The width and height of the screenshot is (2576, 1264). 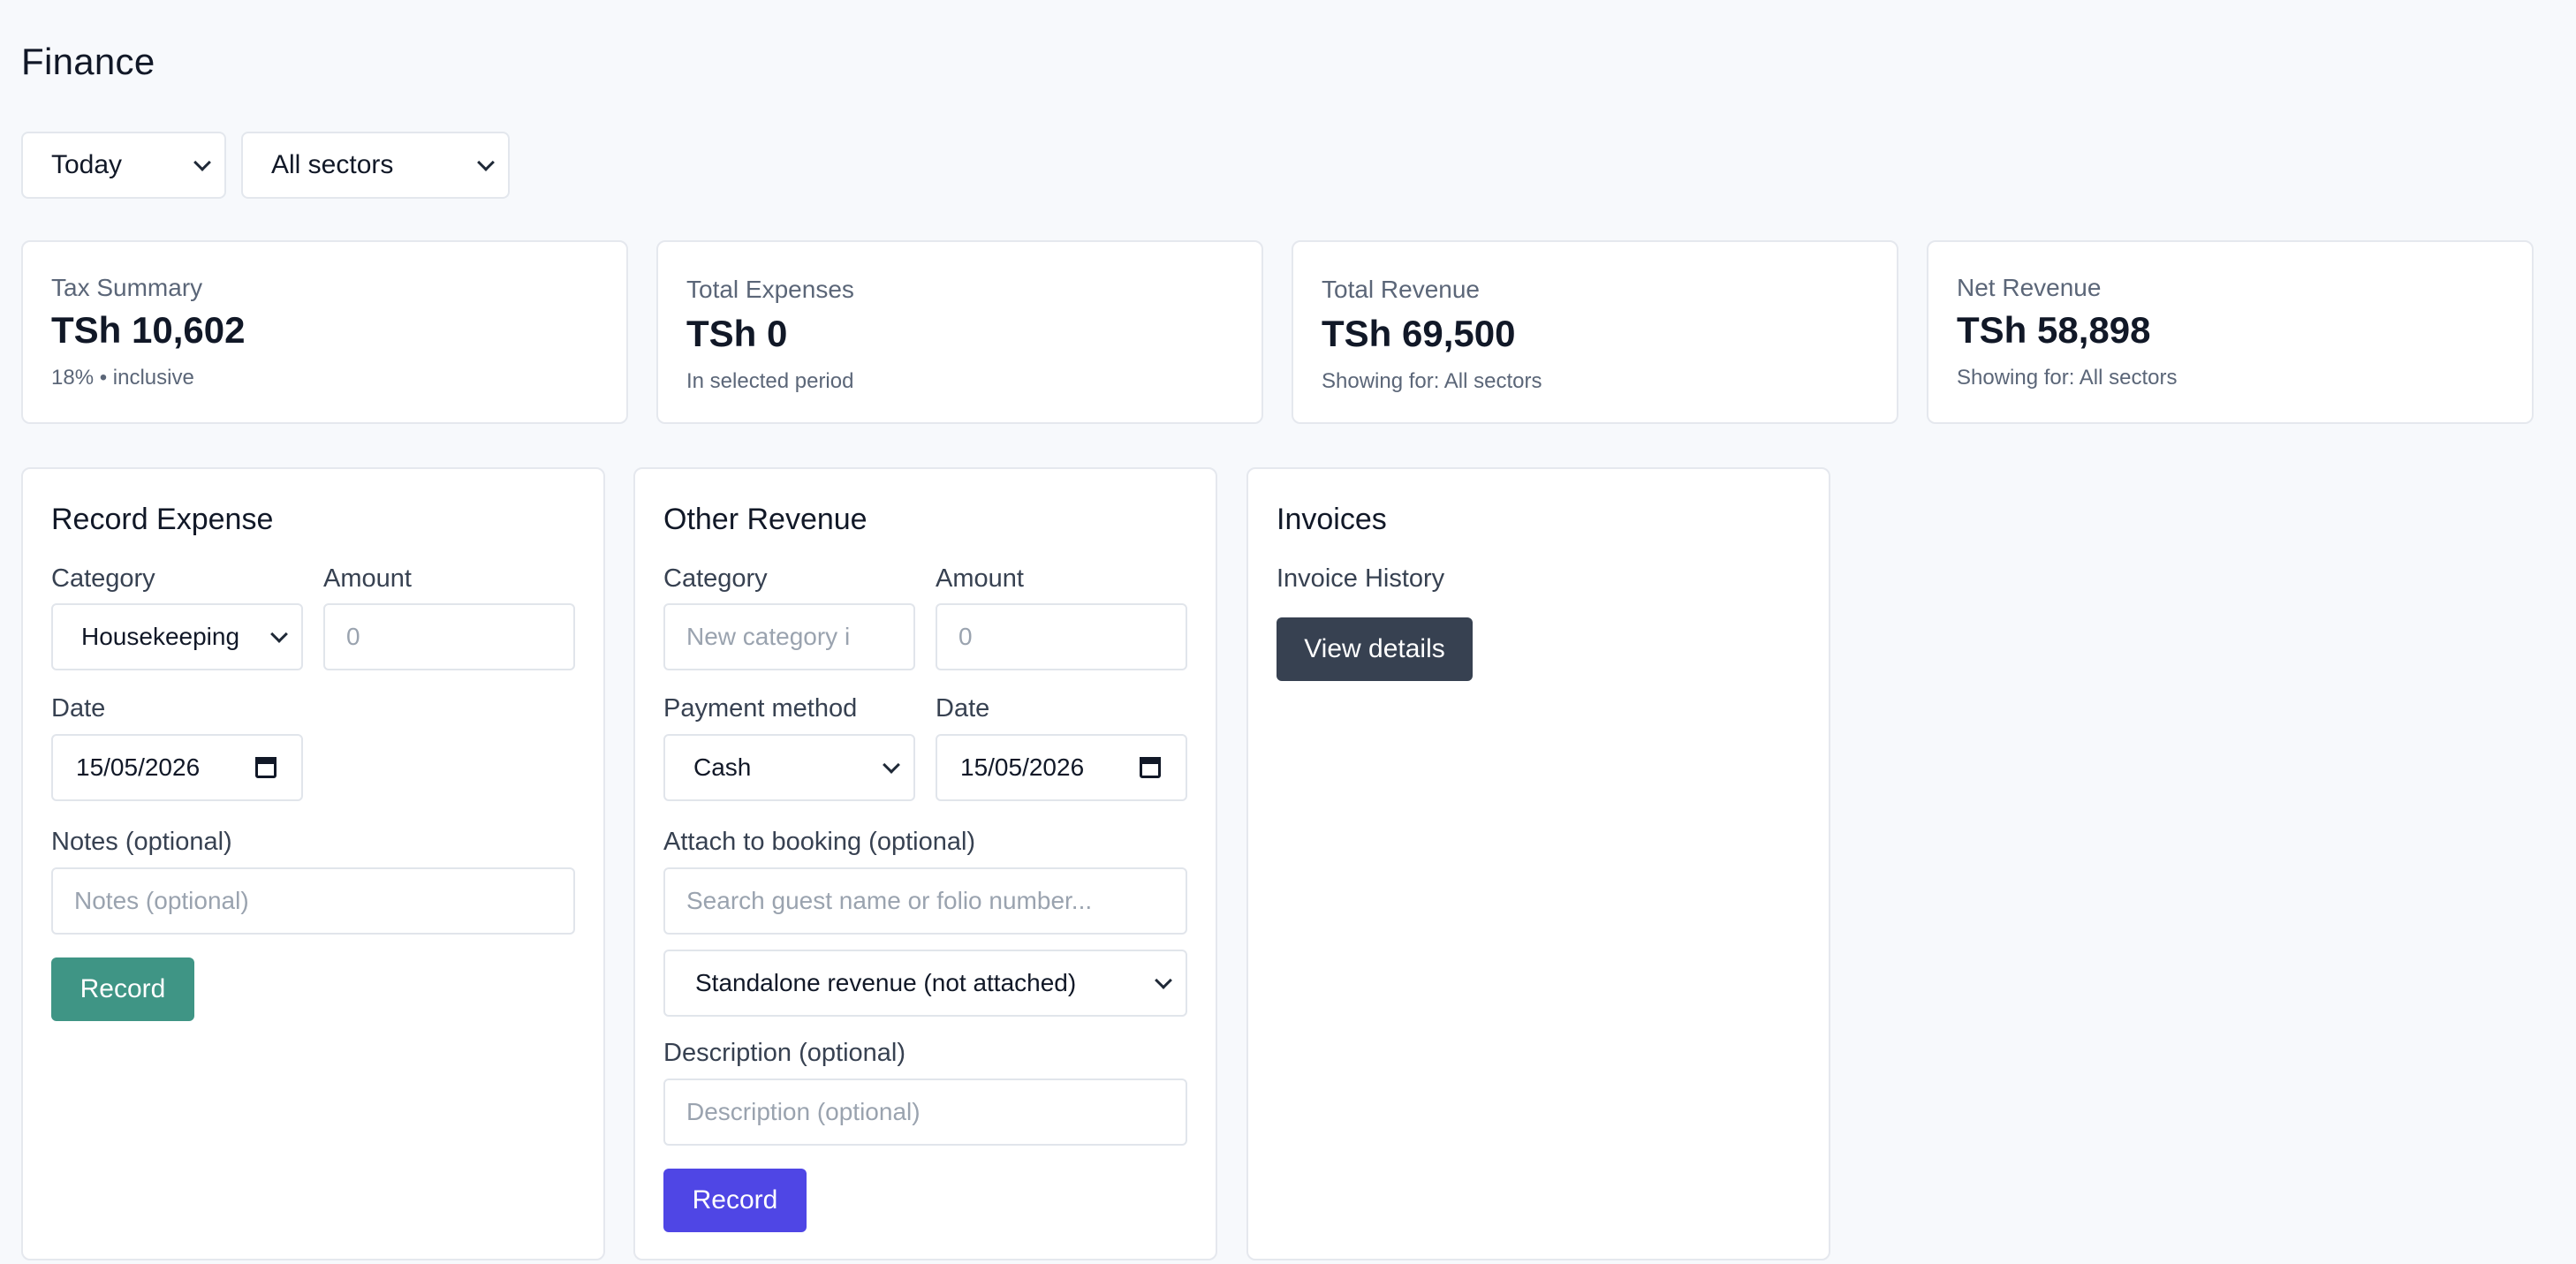 I want to click on expense-date-value: 15/05/2026, so click(x=139, y=767).